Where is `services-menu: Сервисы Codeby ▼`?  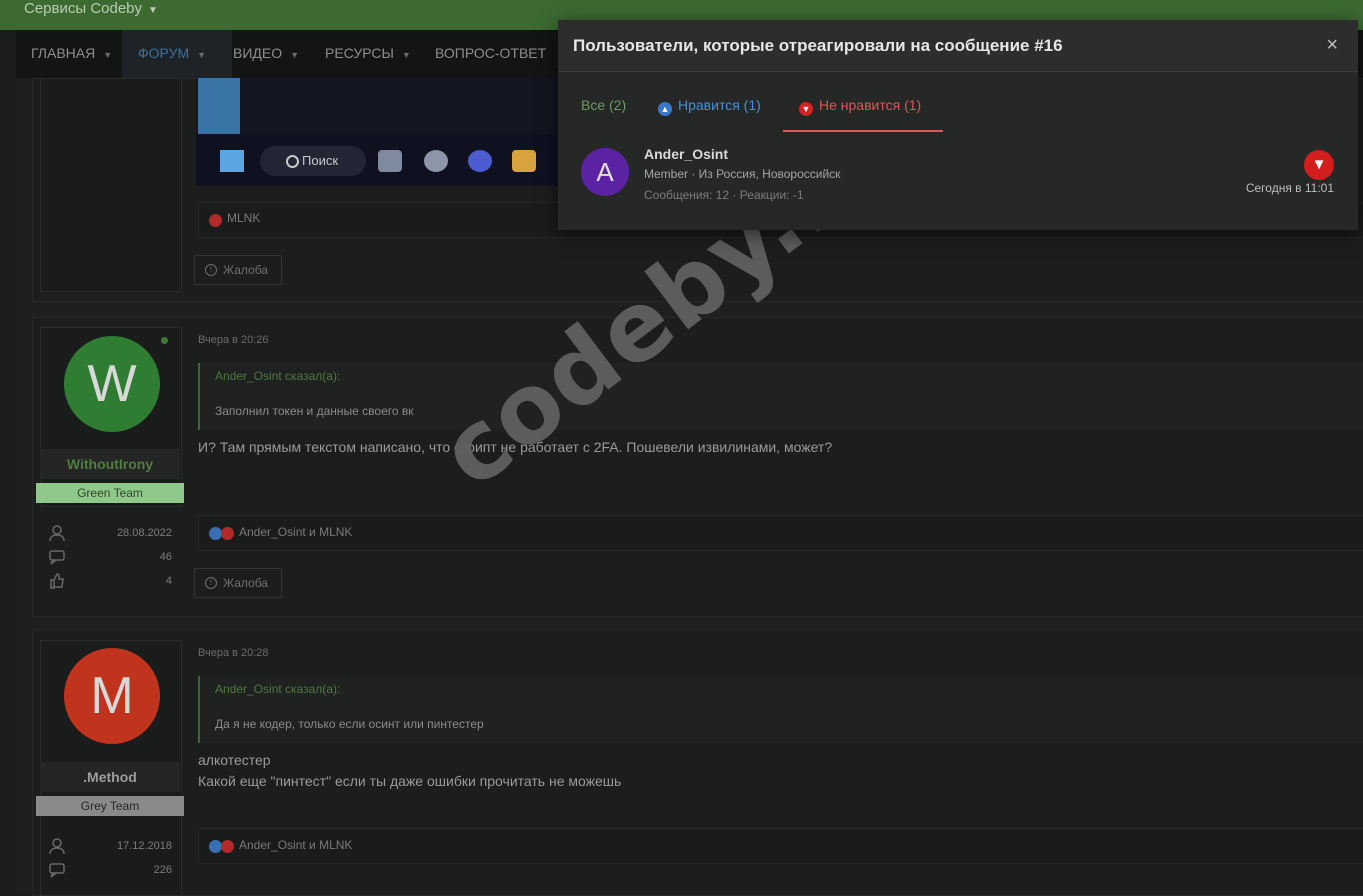
services-menu: Сервисы Codeby ▼ is located at coordinates (91, 8).